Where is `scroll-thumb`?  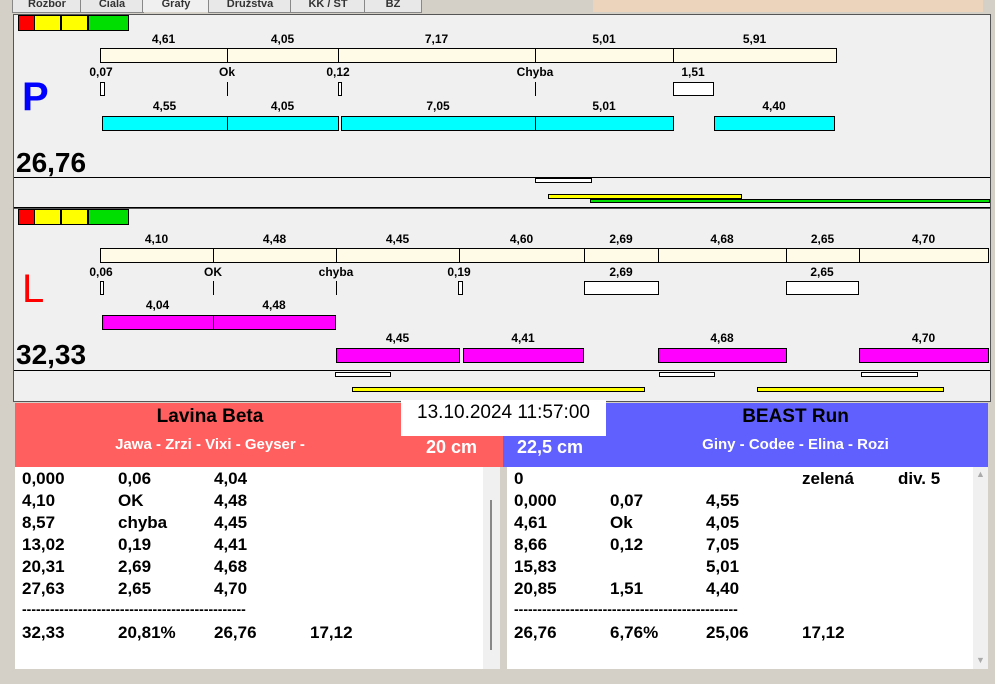
scroll-thumb is located at coordinates (491, 575).